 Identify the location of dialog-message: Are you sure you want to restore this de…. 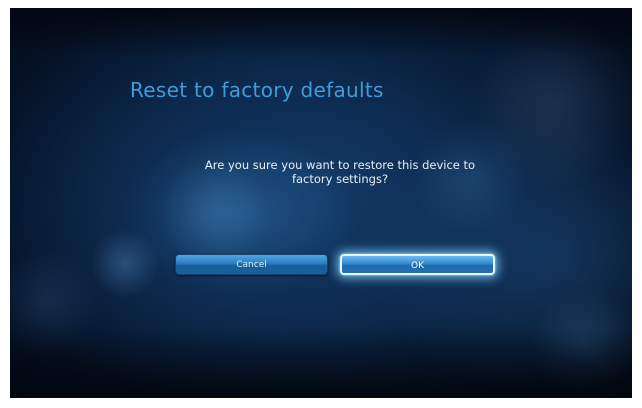
(340, 172).